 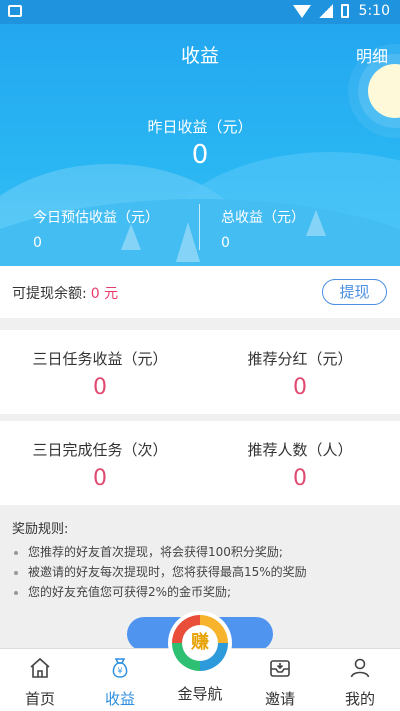 What do you see at coordinates (40, 680) in the screenshot?
I see `tab-home: 首页` at bounding box center [40, 680].